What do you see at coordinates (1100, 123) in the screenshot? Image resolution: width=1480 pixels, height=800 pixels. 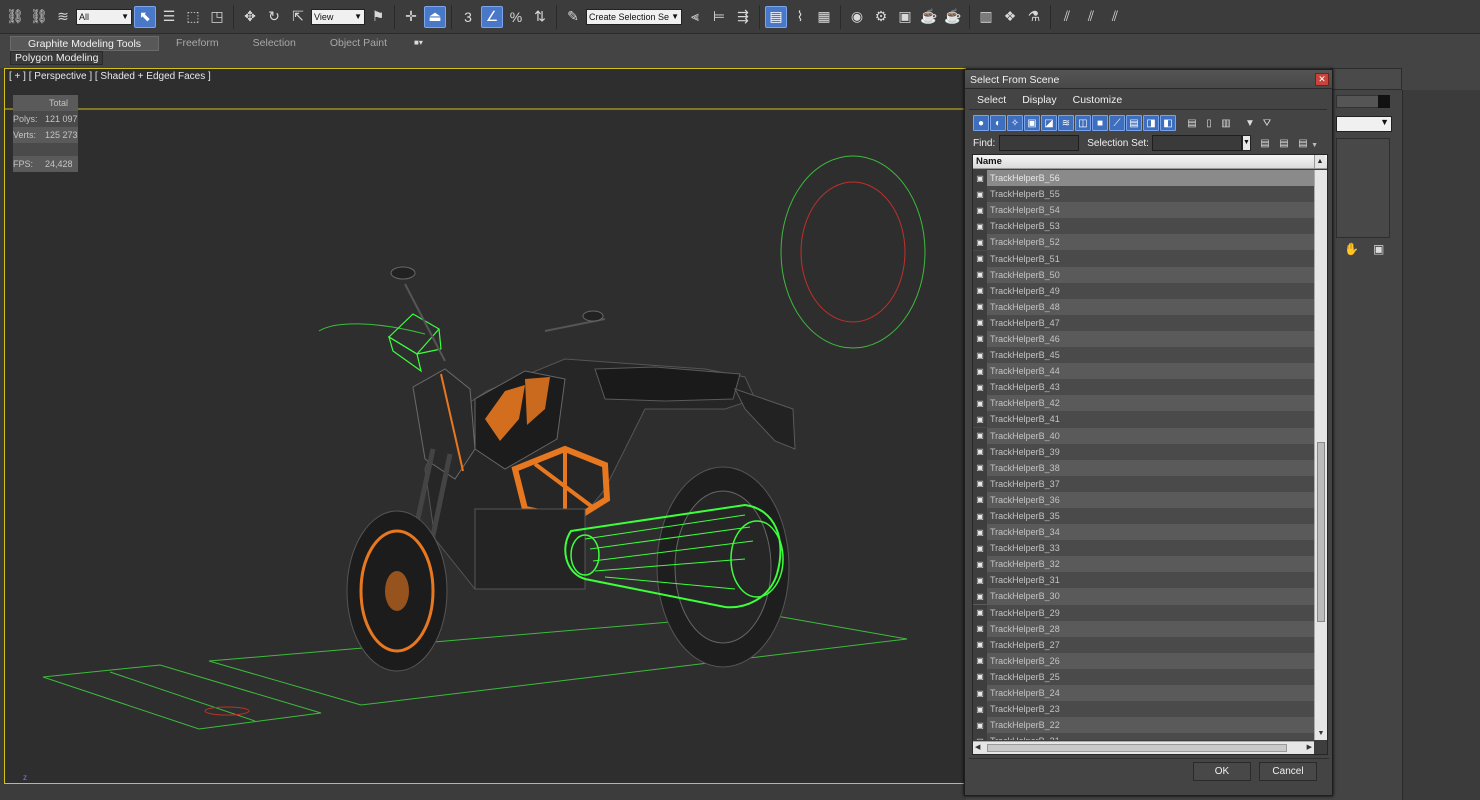 I see `display-xrefs-icon: ■` at bounding box center [1100, 123].